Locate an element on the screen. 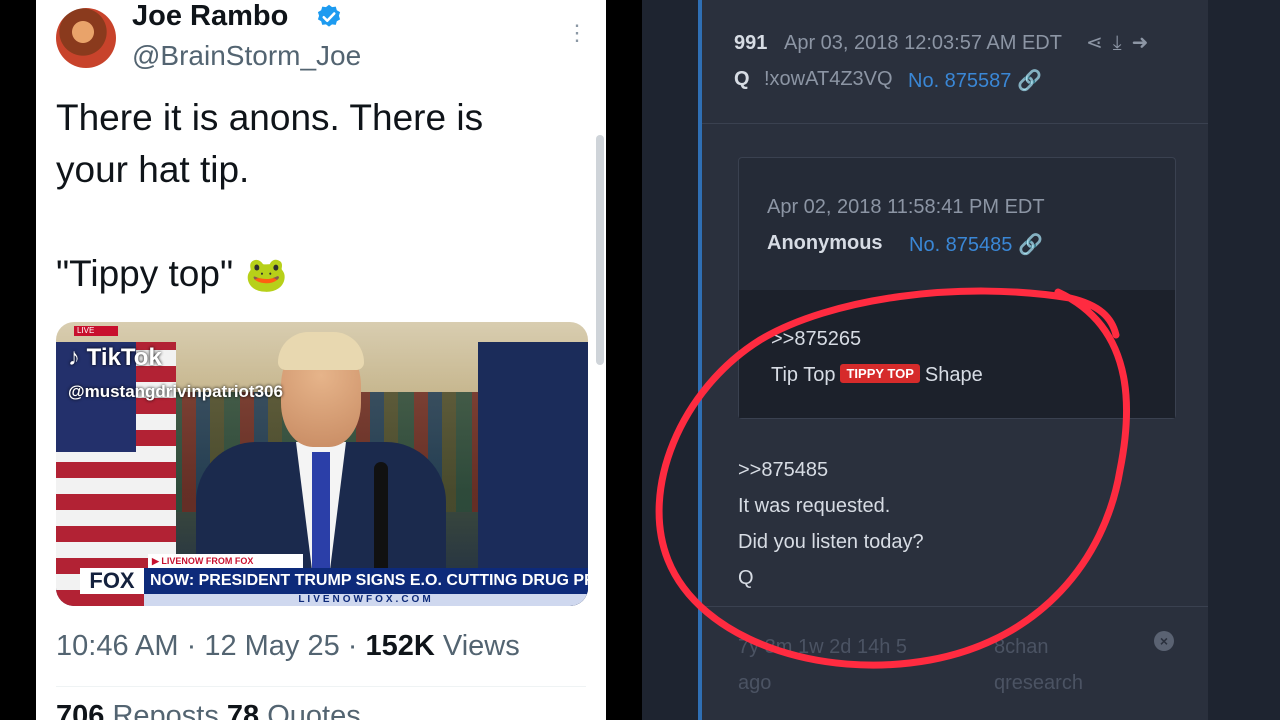  tweet-stats: 706 Reposts 78 Quotes is located at coordinates (208, 710).